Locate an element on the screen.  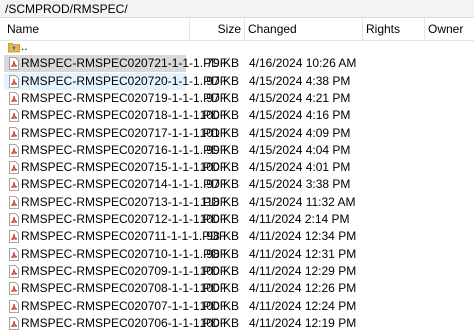
file-size: 101 KB is located at coordinates (219, 133).